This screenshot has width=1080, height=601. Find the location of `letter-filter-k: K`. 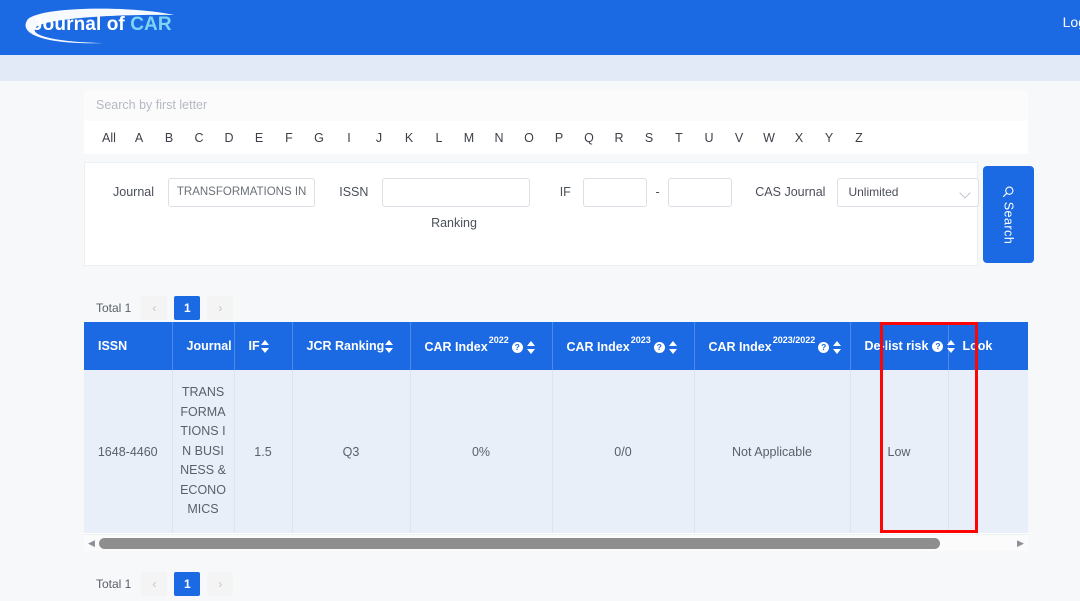

letter-filter-k: K is located at coordinates (409, 138).